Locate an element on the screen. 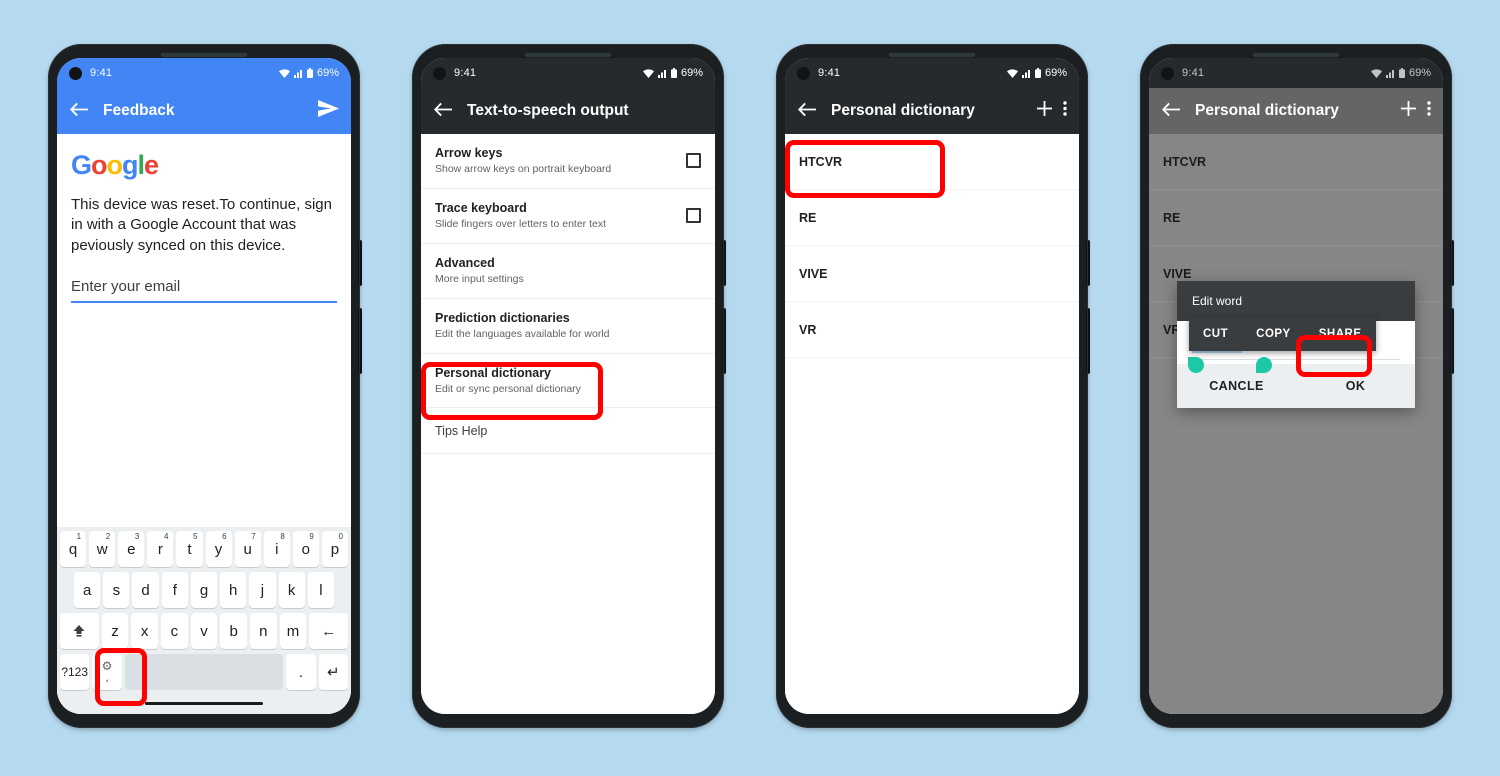  key-b: b is located at coordinates (234, 631).